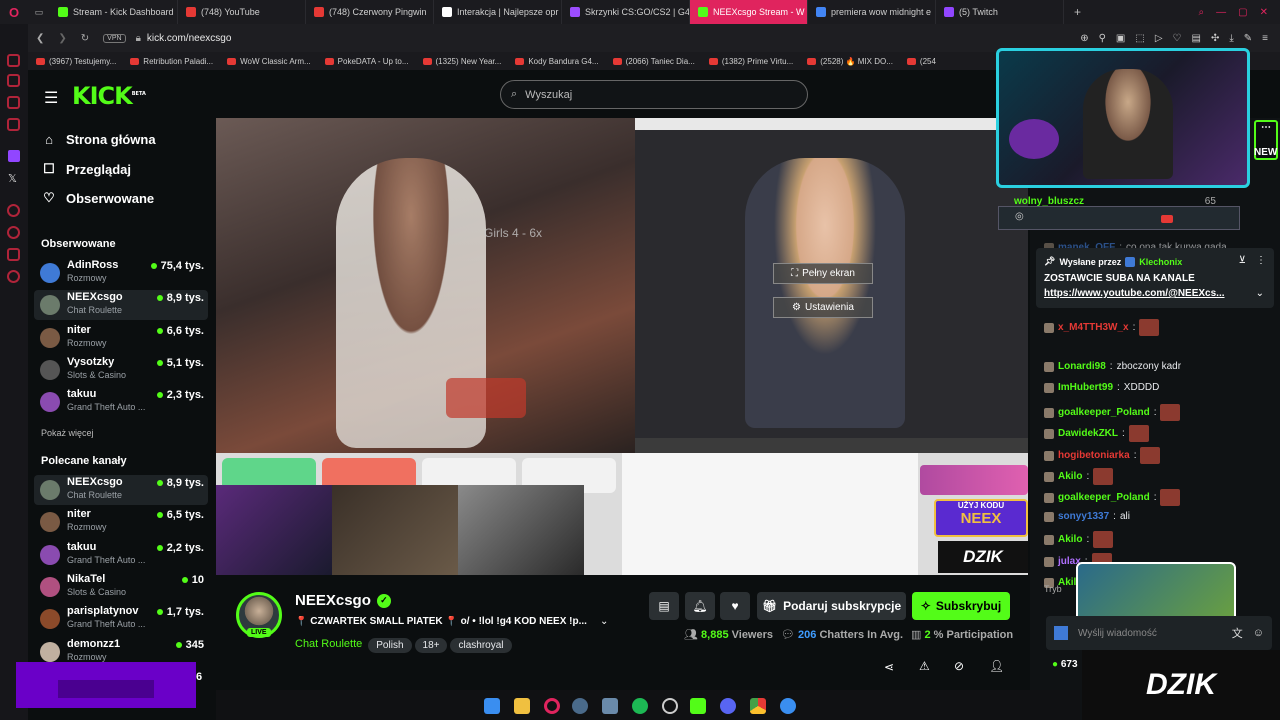  I want to click on hide-icon: ⊘, so click(959, 666).